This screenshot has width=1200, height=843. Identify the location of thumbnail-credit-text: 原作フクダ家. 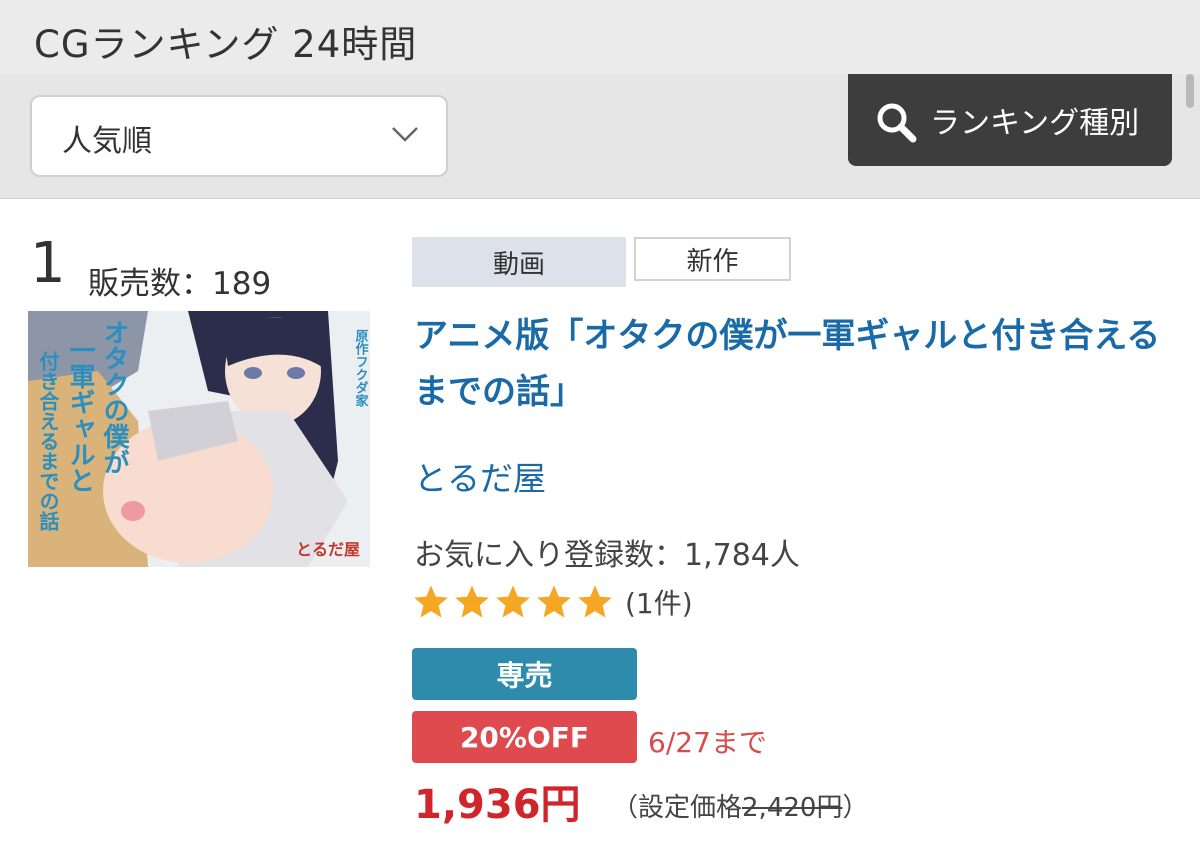
(361, 368).